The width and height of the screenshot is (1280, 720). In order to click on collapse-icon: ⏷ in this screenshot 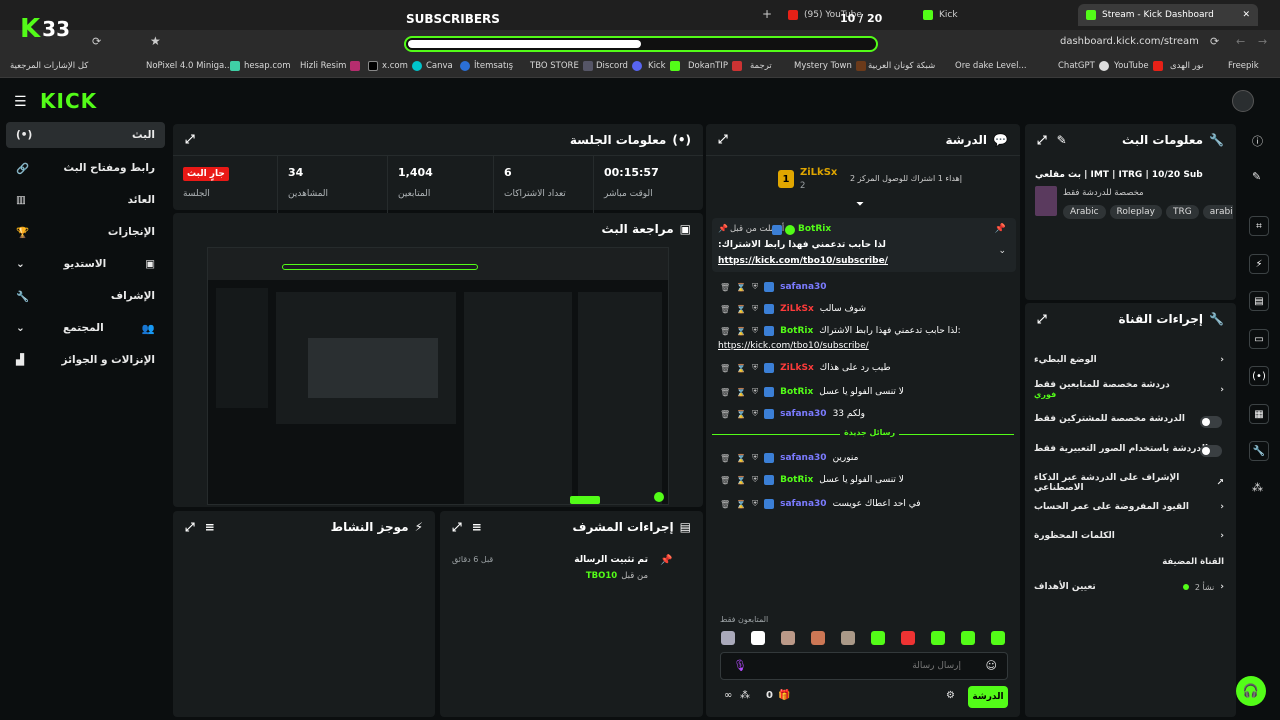, I will do `click(860, 204)`.